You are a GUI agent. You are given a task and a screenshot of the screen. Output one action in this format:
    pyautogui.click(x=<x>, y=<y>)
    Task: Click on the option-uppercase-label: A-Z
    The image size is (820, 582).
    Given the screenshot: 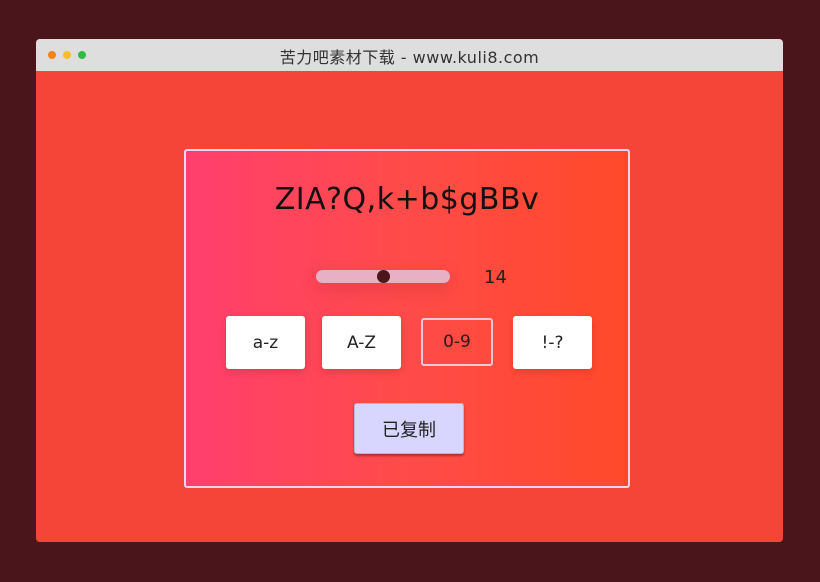 What is the action you would take?
    pyautogui.click(x=361, y=342)
    